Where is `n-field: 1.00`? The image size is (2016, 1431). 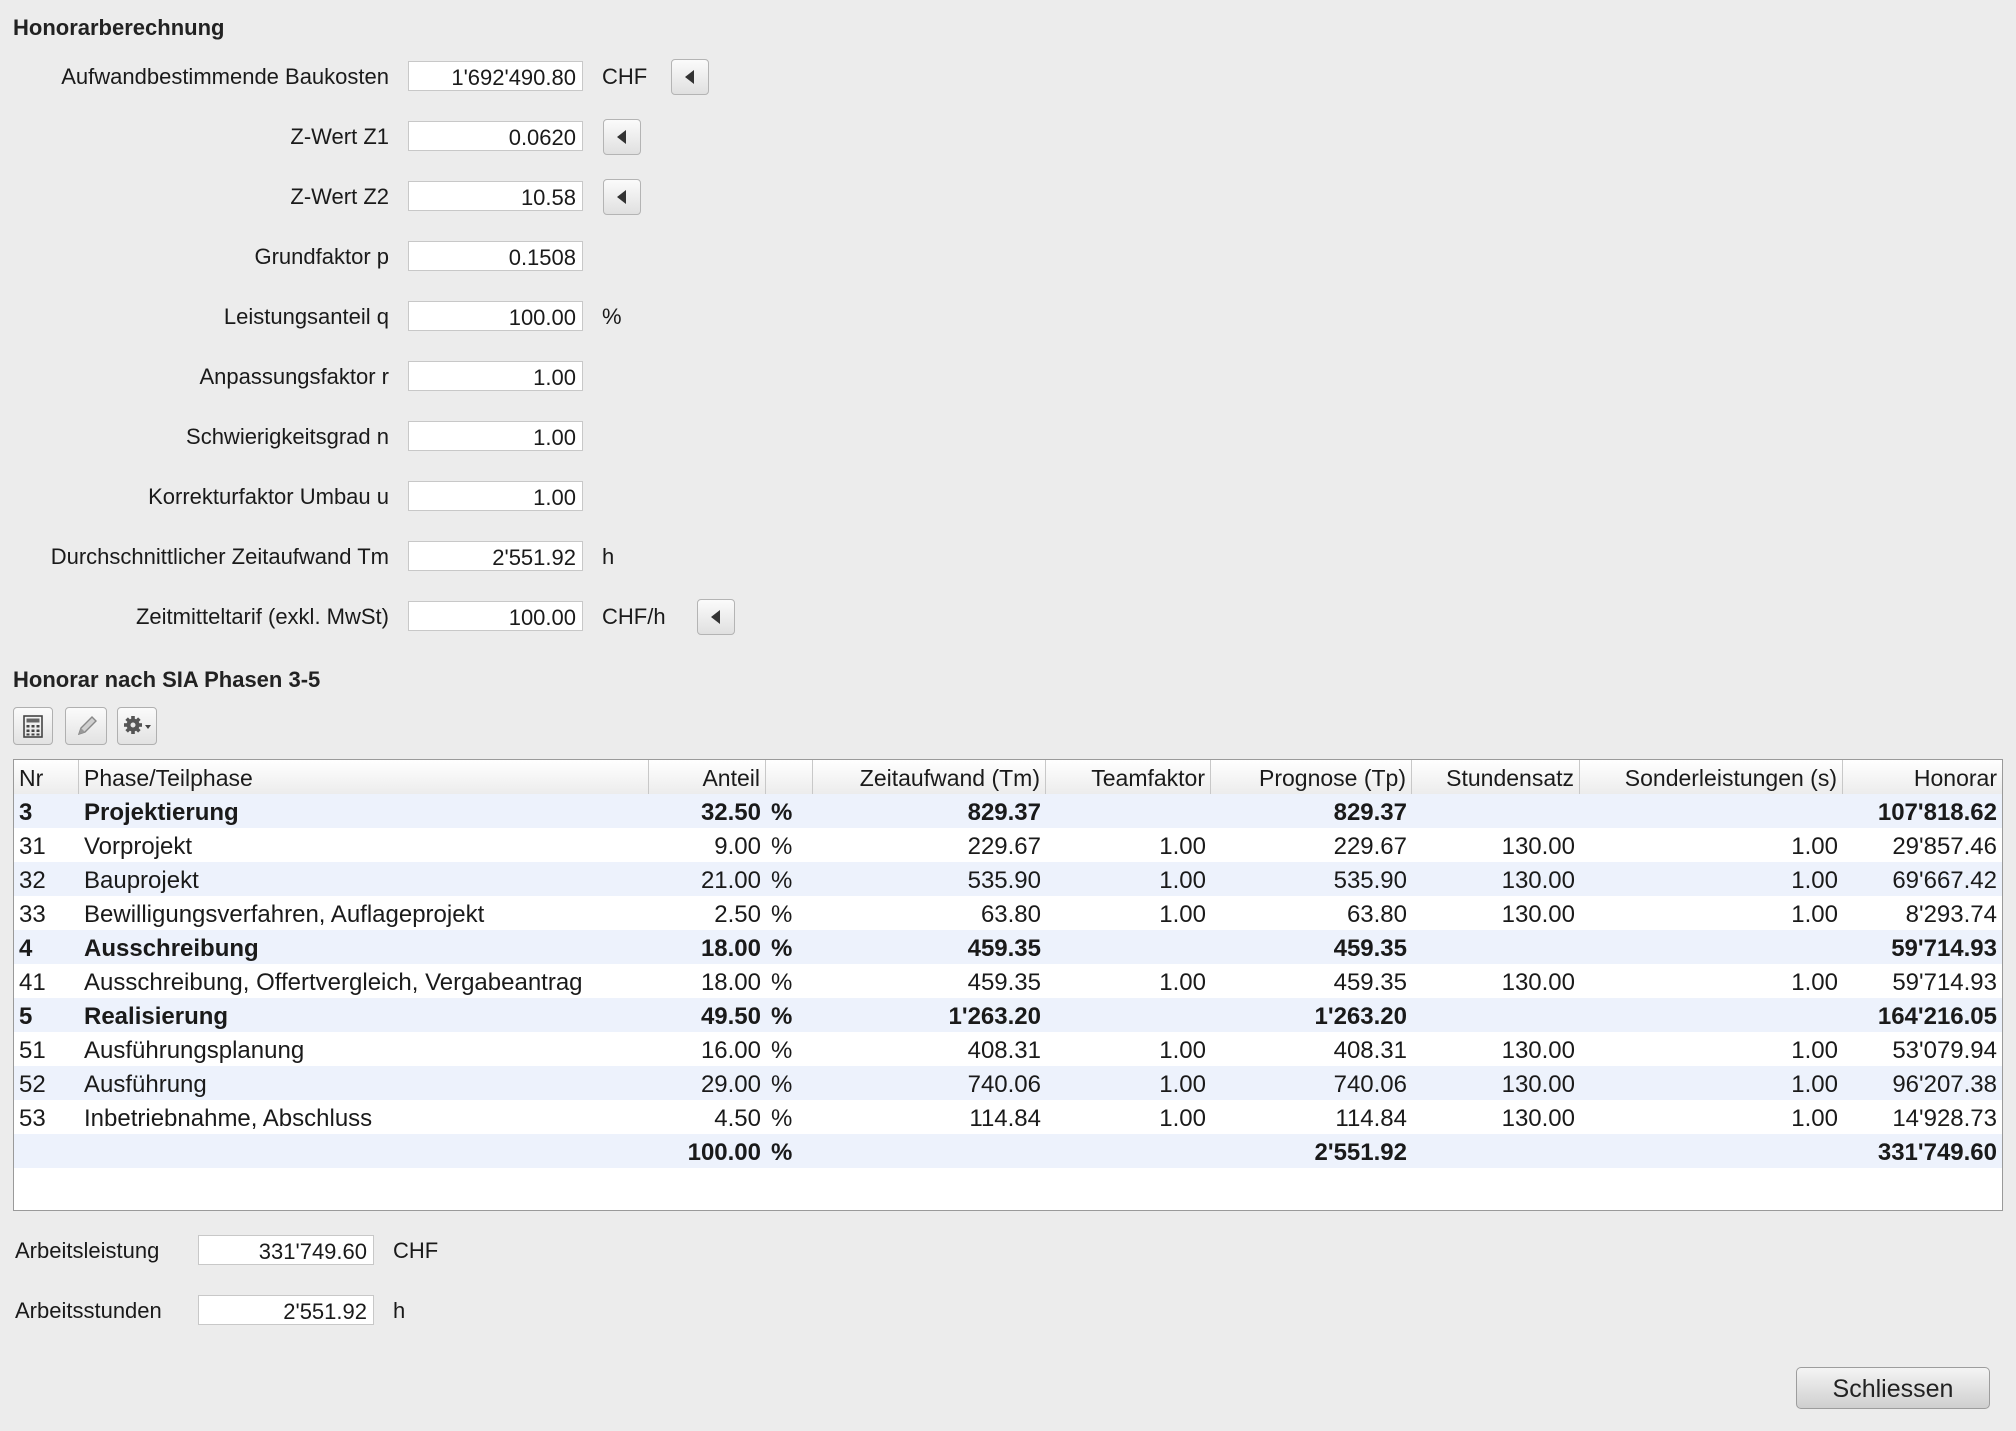
n-field: 1.00 is located at coordinates (495, 436).